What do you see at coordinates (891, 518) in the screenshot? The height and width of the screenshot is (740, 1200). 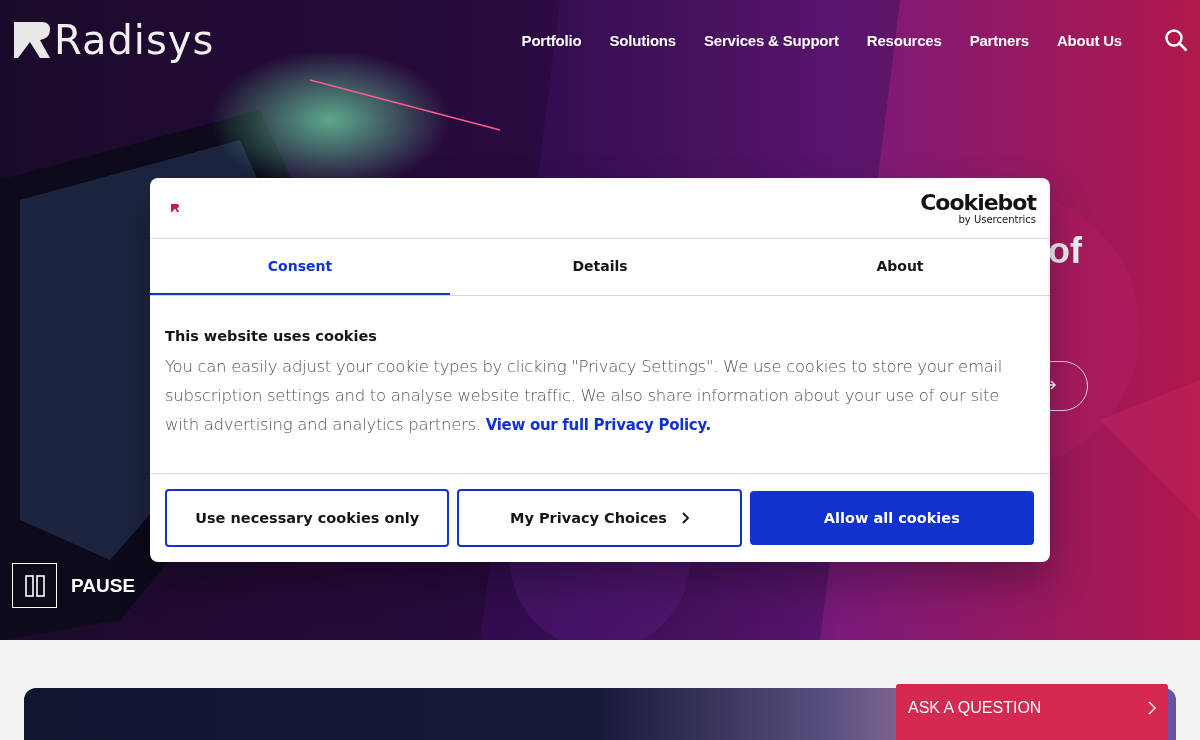 I see `allow-button: Allow all cookies` at bounding box center [891, 518].